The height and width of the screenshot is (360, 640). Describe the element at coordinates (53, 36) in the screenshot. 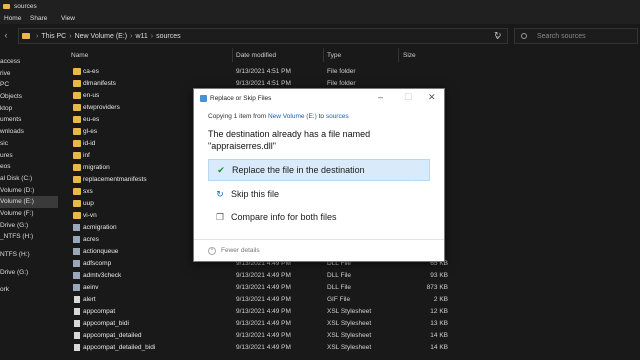

I see `breadcrumb-this-pc: This PC` at that location.